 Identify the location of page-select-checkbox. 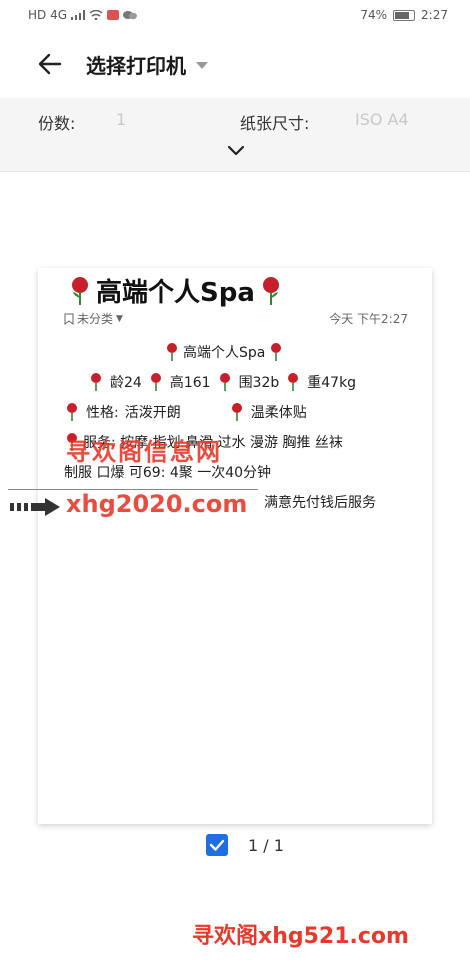
(217, 845).